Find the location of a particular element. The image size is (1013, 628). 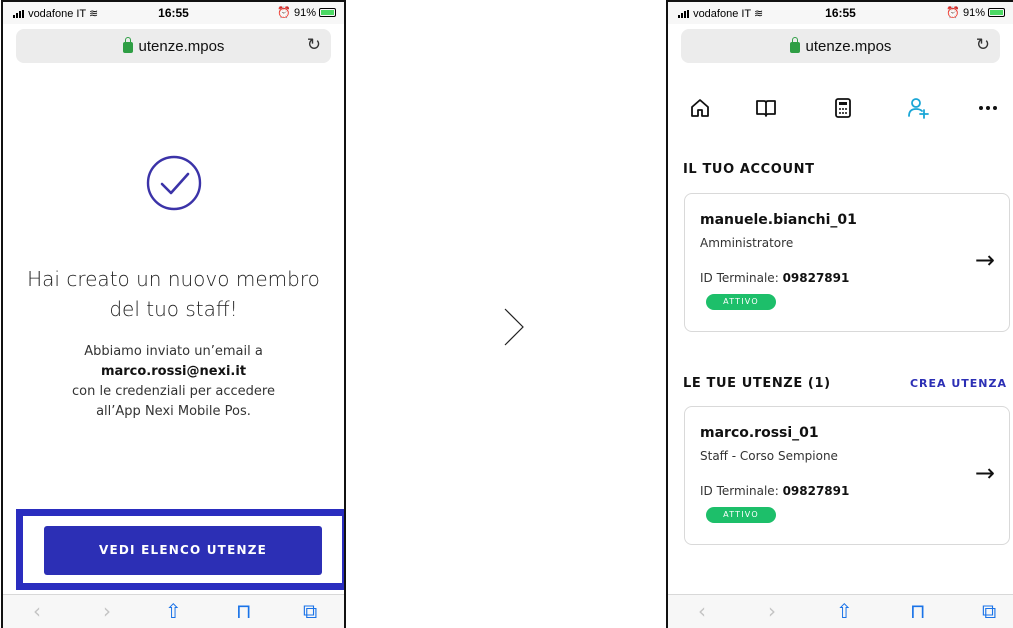

account-role: Amministratore is located at coordinates (747, 243).